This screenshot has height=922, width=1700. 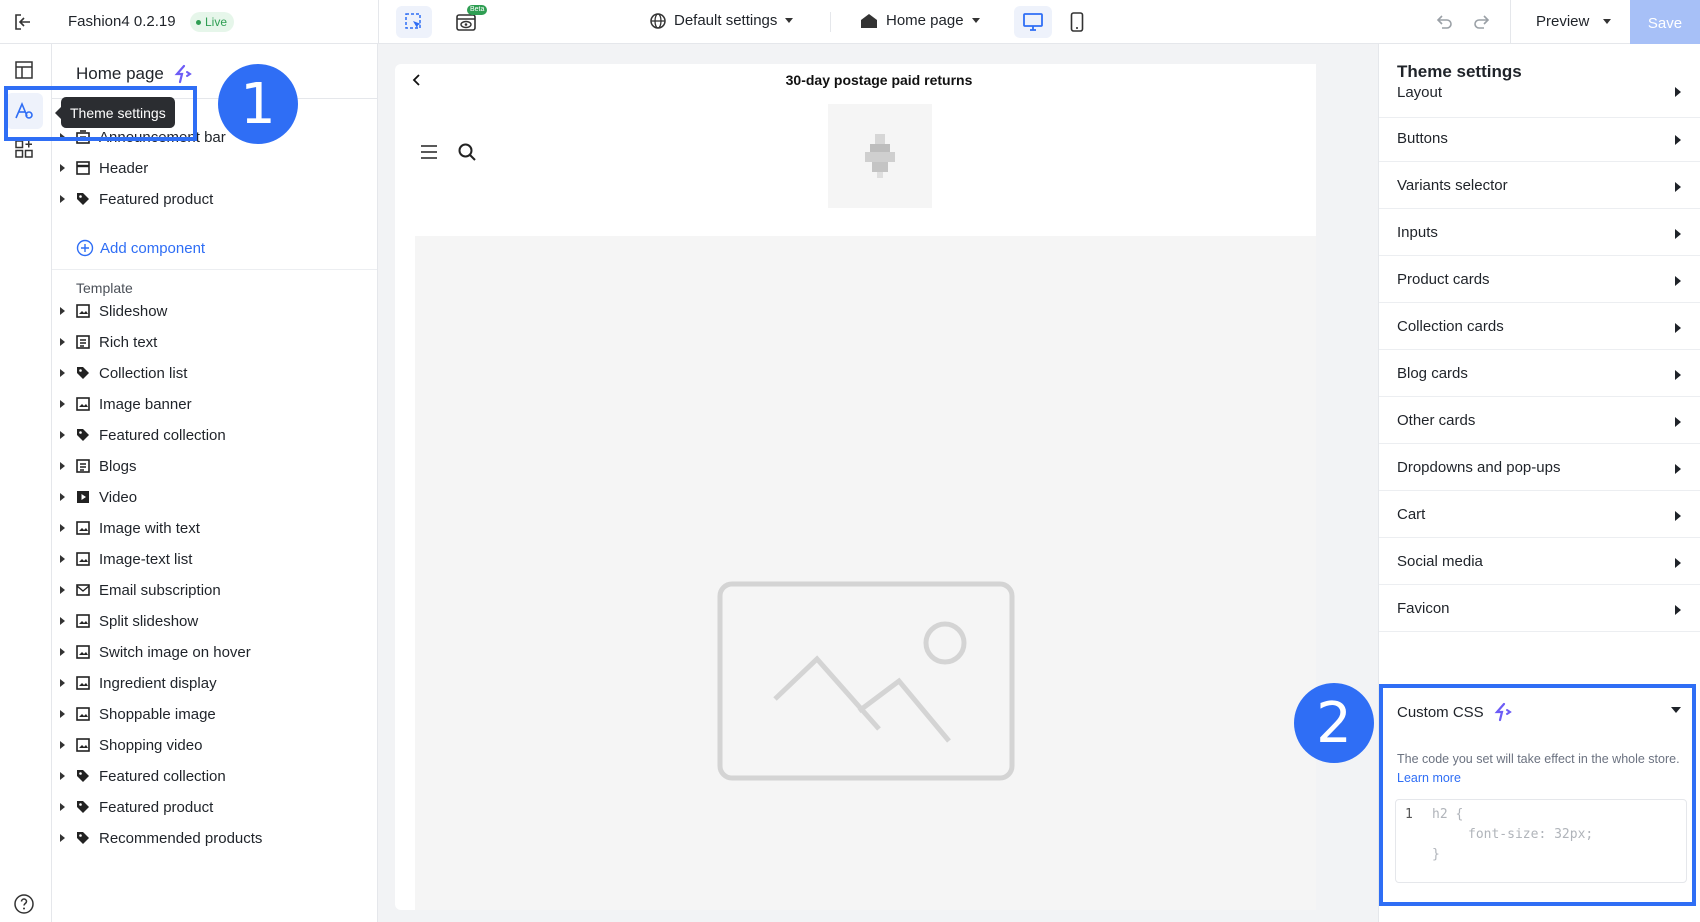 What do you see at coordinates (430, 153) in the screenshot?
I see `hamburger-menu-icon` at bounding box center [430, 153].